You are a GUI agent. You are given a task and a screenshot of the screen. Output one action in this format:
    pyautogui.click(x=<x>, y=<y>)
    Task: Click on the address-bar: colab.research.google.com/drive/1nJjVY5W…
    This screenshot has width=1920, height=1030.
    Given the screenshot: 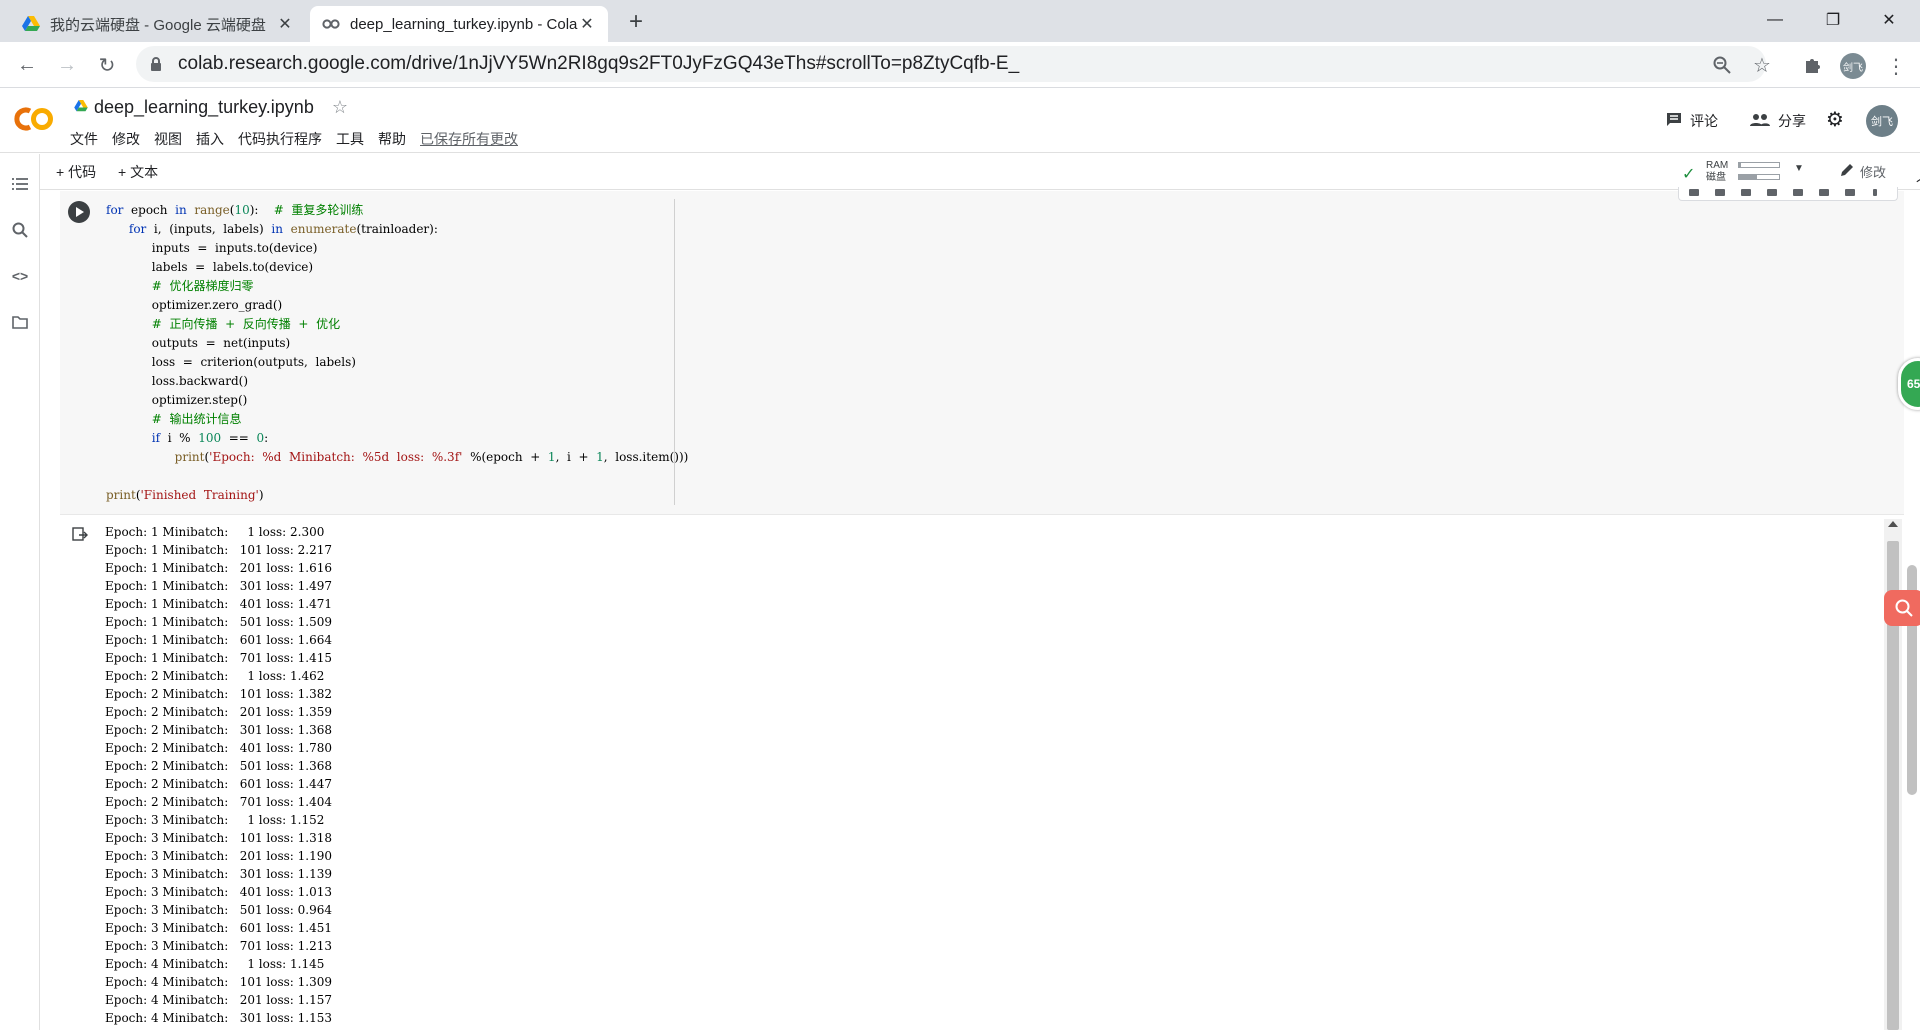 What is the action you would take?
    pyautogui.click(x=951, y=64)
    